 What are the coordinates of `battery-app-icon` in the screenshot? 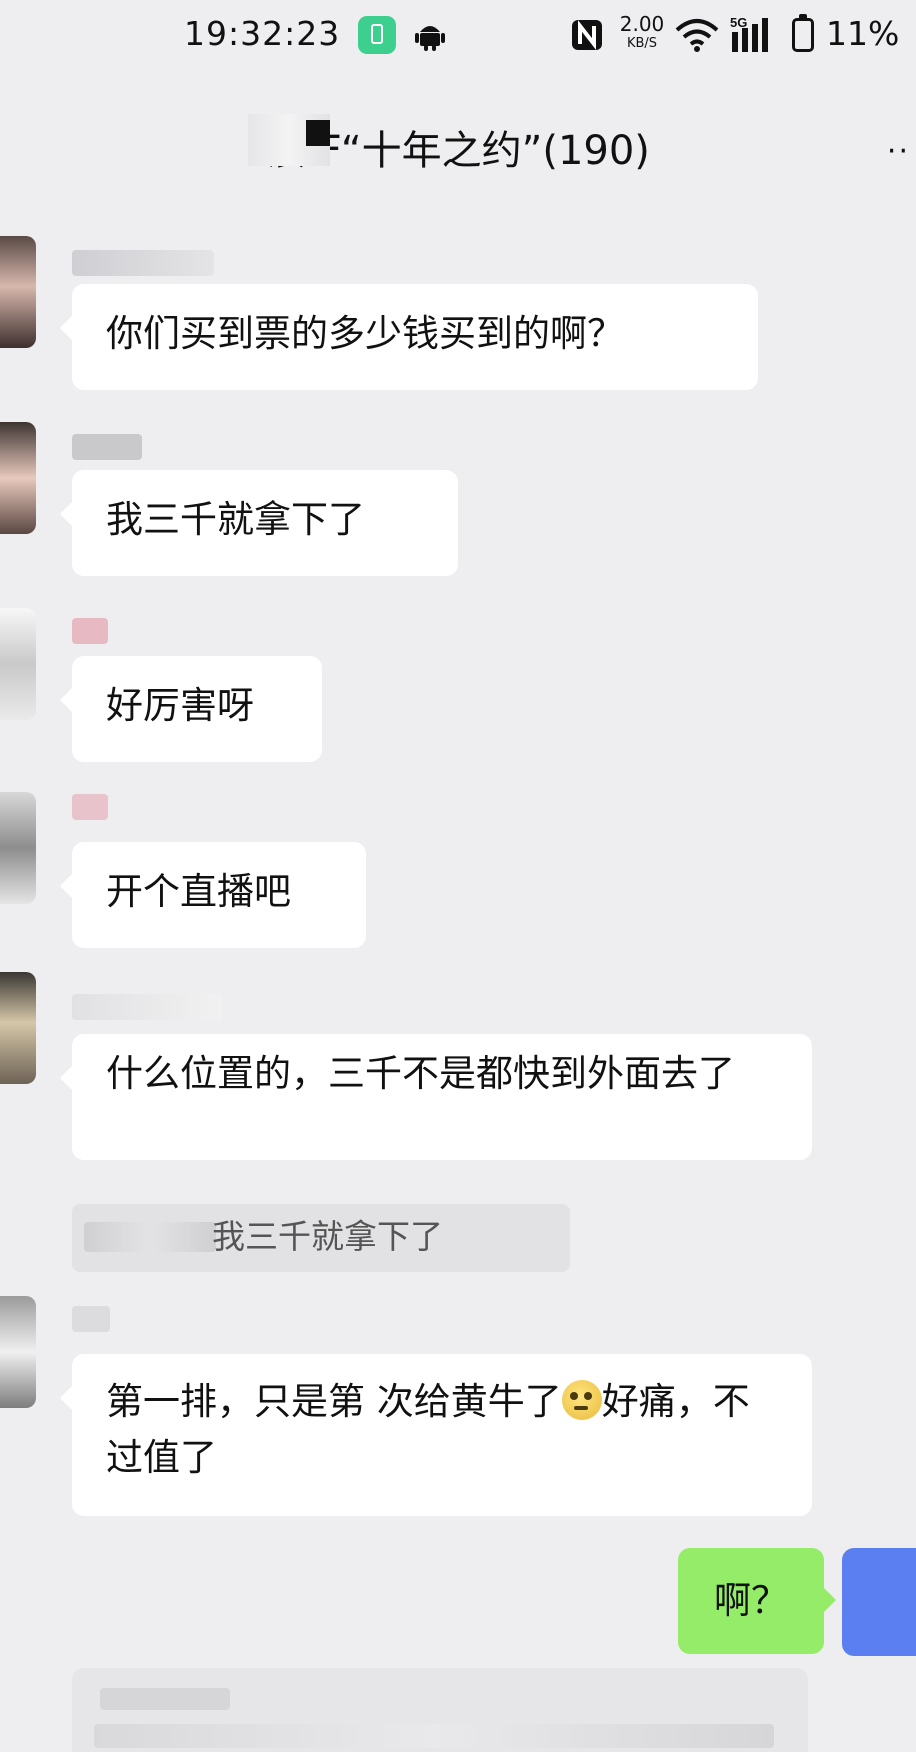 It's located at (377, 35).